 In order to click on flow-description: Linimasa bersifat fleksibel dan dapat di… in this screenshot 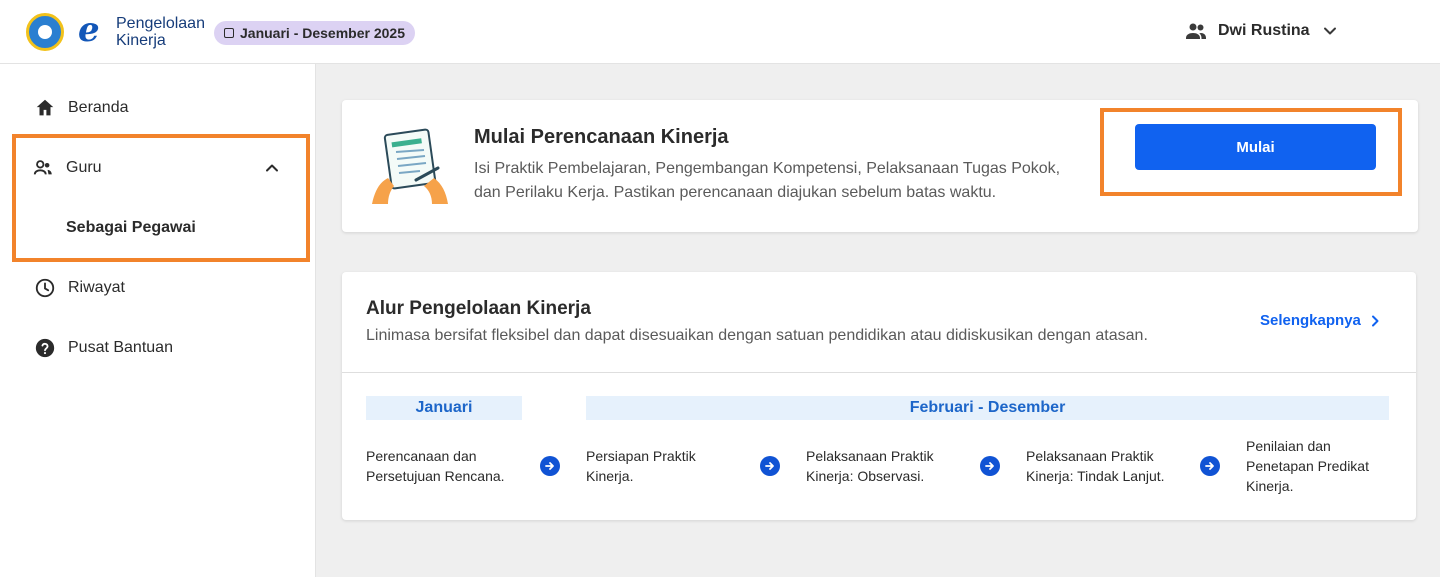, I will do `click(757, 335)`.